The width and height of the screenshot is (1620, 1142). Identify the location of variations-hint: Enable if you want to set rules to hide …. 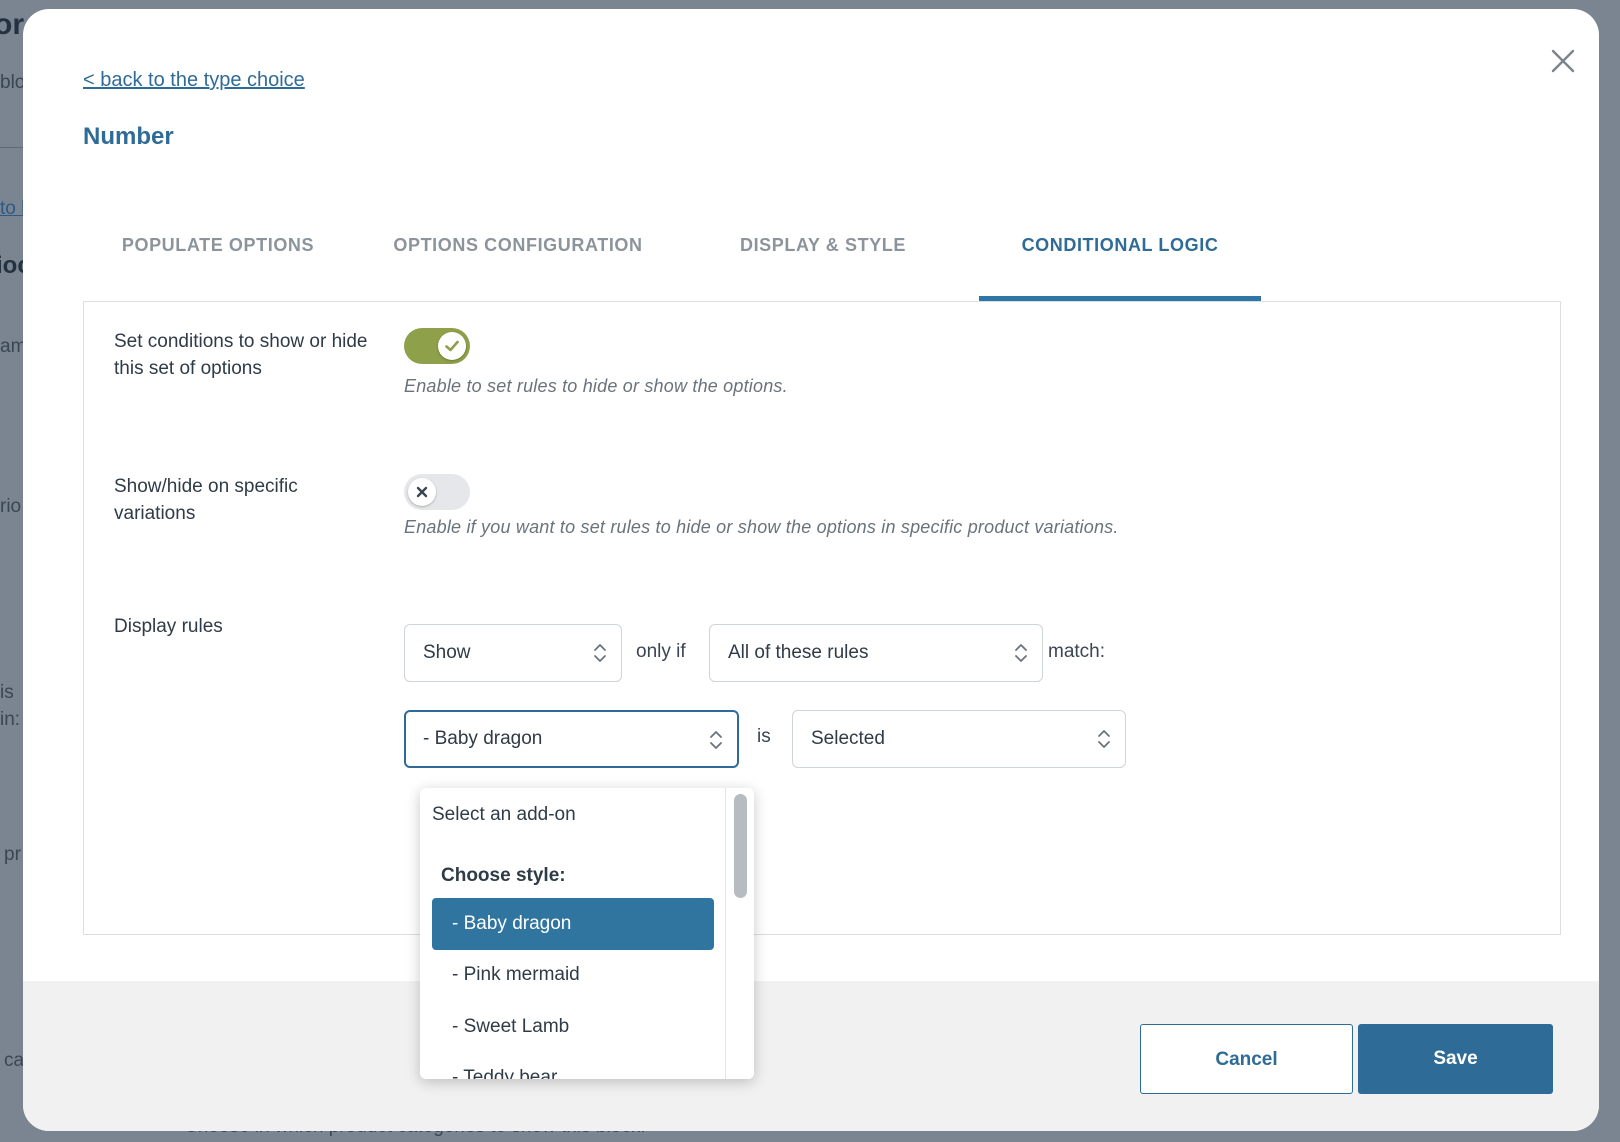
(761, 527).